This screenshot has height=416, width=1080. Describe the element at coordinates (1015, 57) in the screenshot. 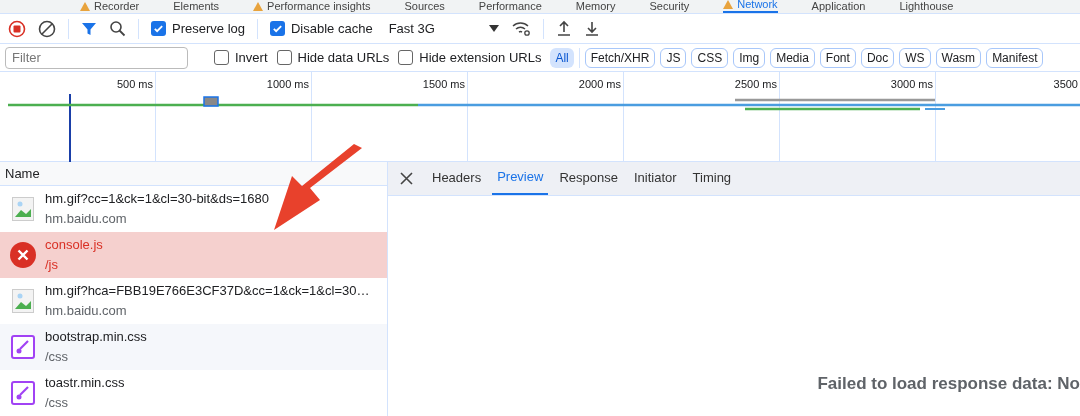

I see `type-filter-chip: Manifest` at that location.